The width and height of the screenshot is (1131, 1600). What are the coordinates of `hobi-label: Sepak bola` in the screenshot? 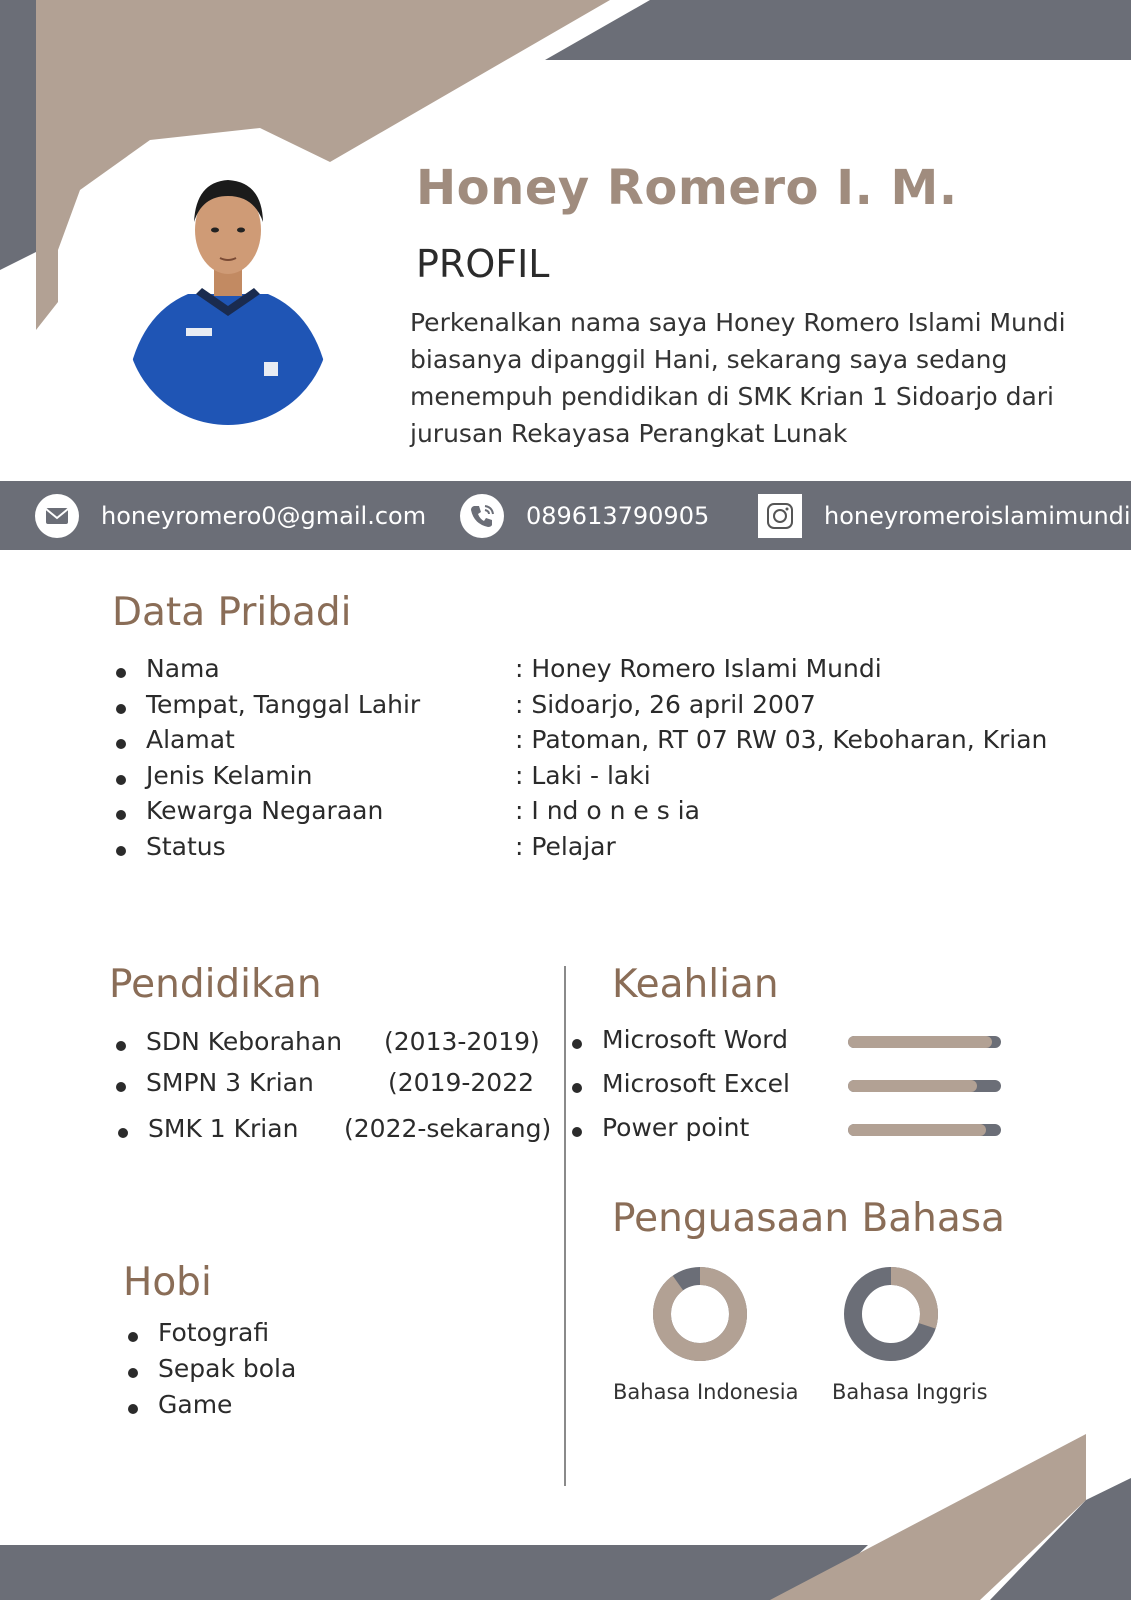 It's located at (227, 1368).